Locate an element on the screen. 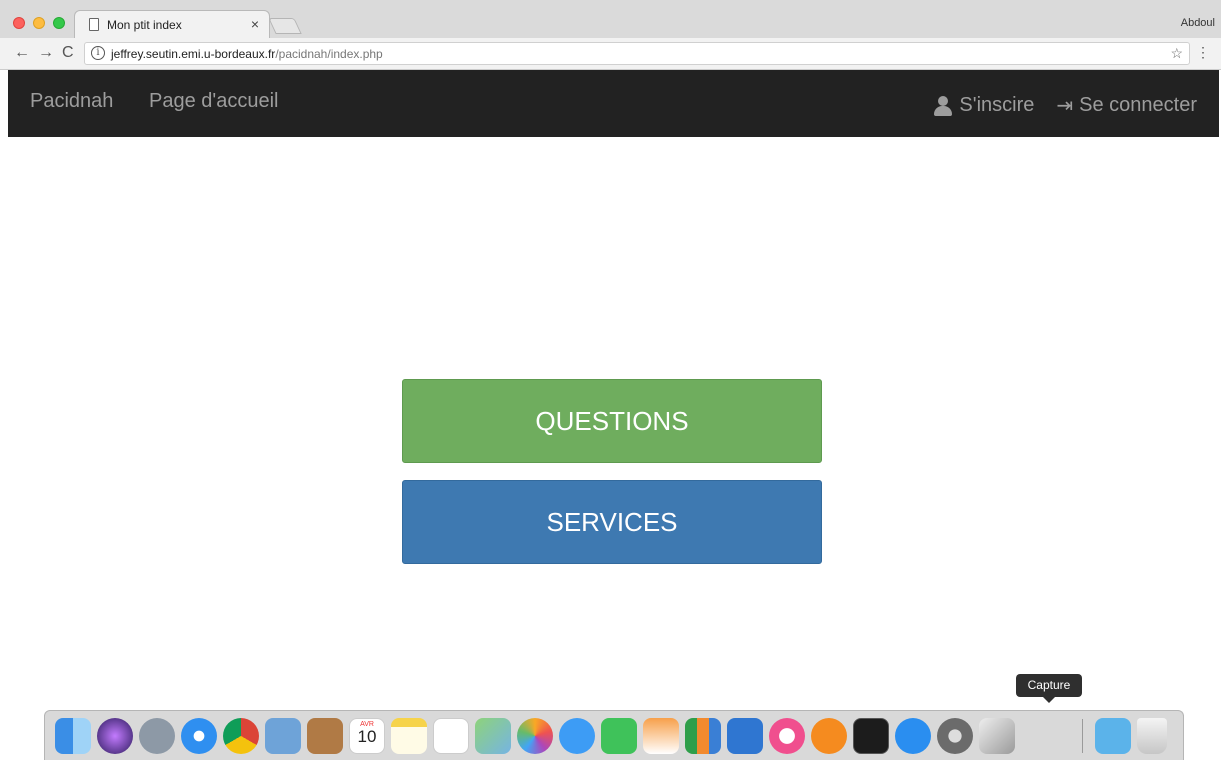  dock-tooltip: Capture is located at coordinates (1049, 688).